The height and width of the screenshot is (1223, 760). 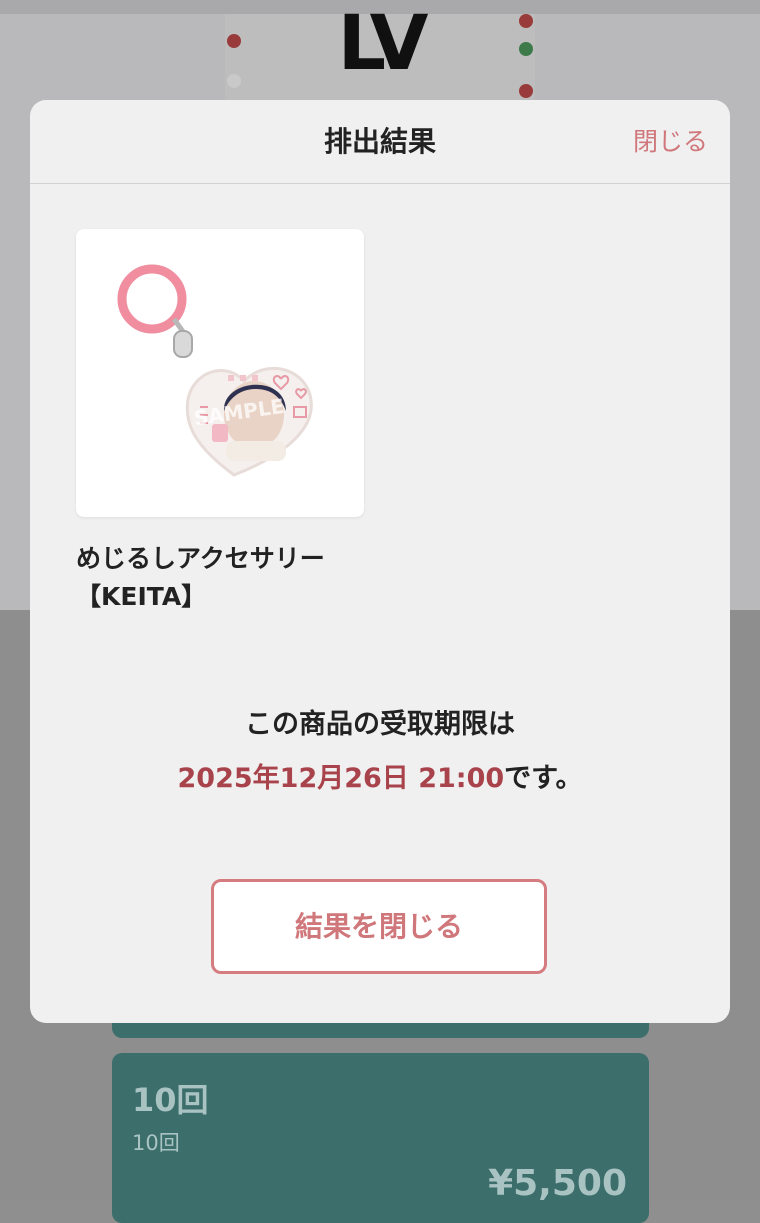 I want to click on deadline-line: 2025年12月26日 21:00です。, so click(x=380, y=775).